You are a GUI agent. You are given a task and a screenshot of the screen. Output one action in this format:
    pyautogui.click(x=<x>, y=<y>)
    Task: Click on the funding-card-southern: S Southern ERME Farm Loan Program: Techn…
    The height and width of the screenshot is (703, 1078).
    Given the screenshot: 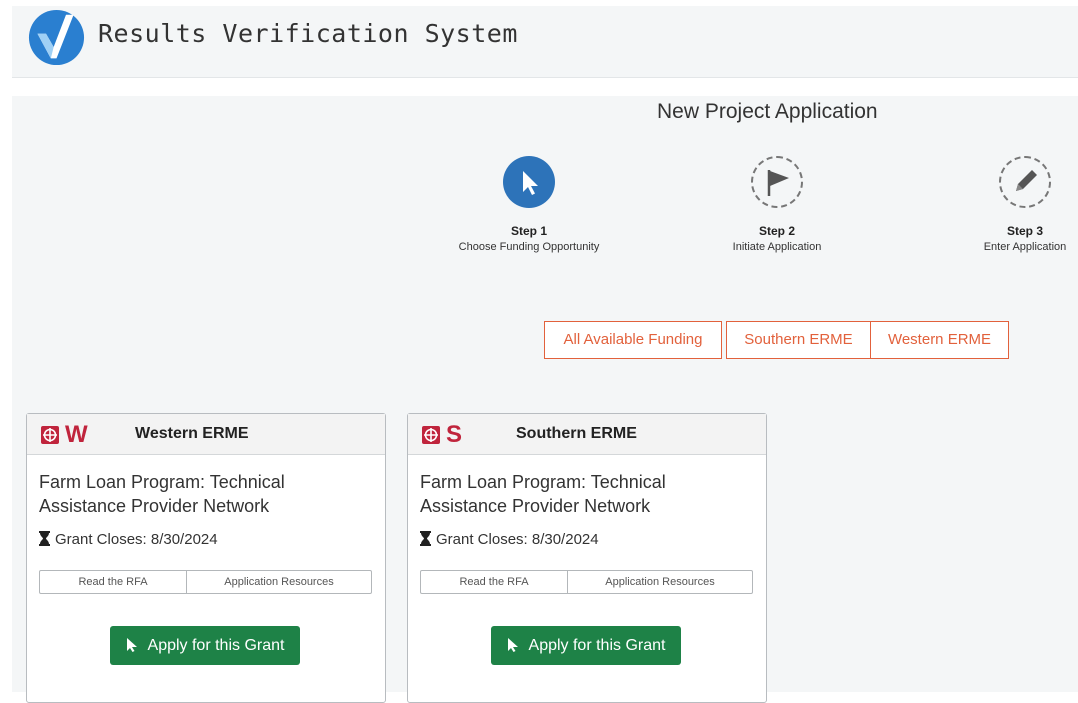 What is the action you would take?
    pyautogui.click(x=587, y=558)
    